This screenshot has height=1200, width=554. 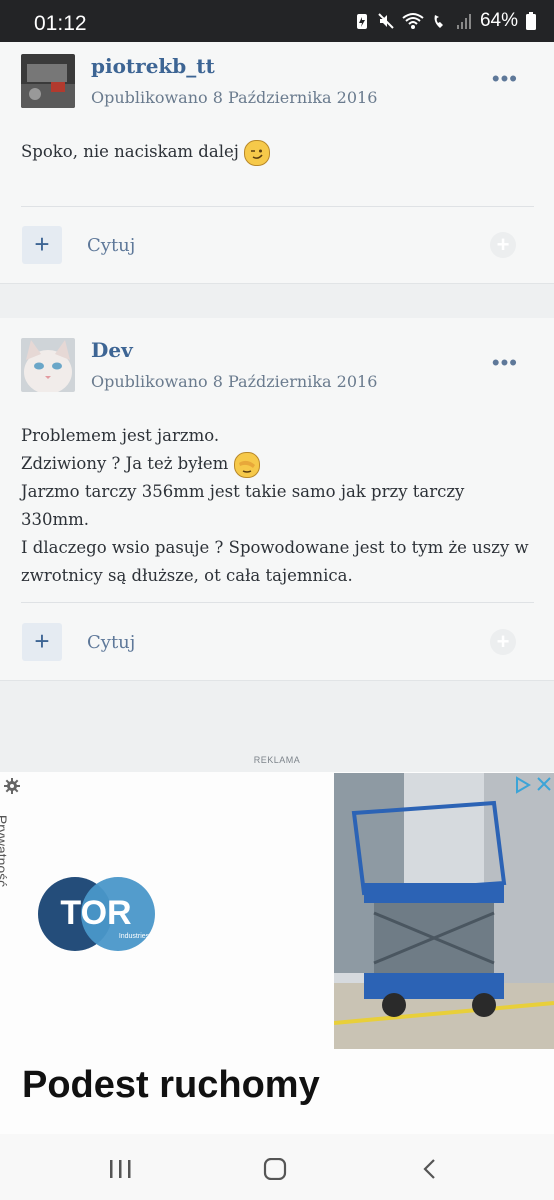 I want to click on post-line: Zdziwiony ? Ja też byłem, so click(x=125, y=463).